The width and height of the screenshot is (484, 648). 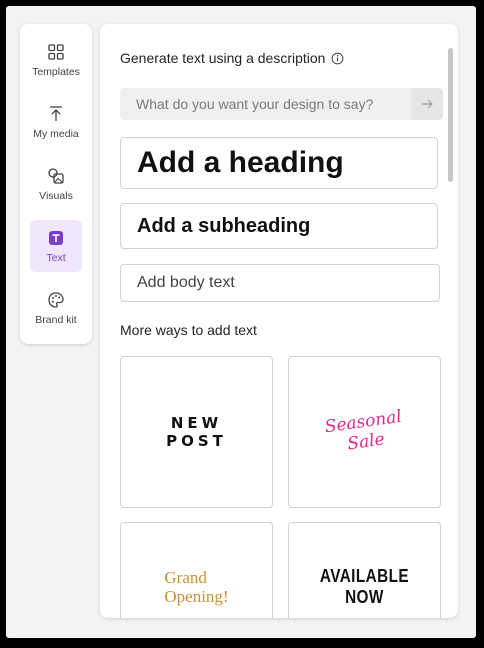 I want to click on more-ways-title: More ways to add text, so click(x=188, y=330).